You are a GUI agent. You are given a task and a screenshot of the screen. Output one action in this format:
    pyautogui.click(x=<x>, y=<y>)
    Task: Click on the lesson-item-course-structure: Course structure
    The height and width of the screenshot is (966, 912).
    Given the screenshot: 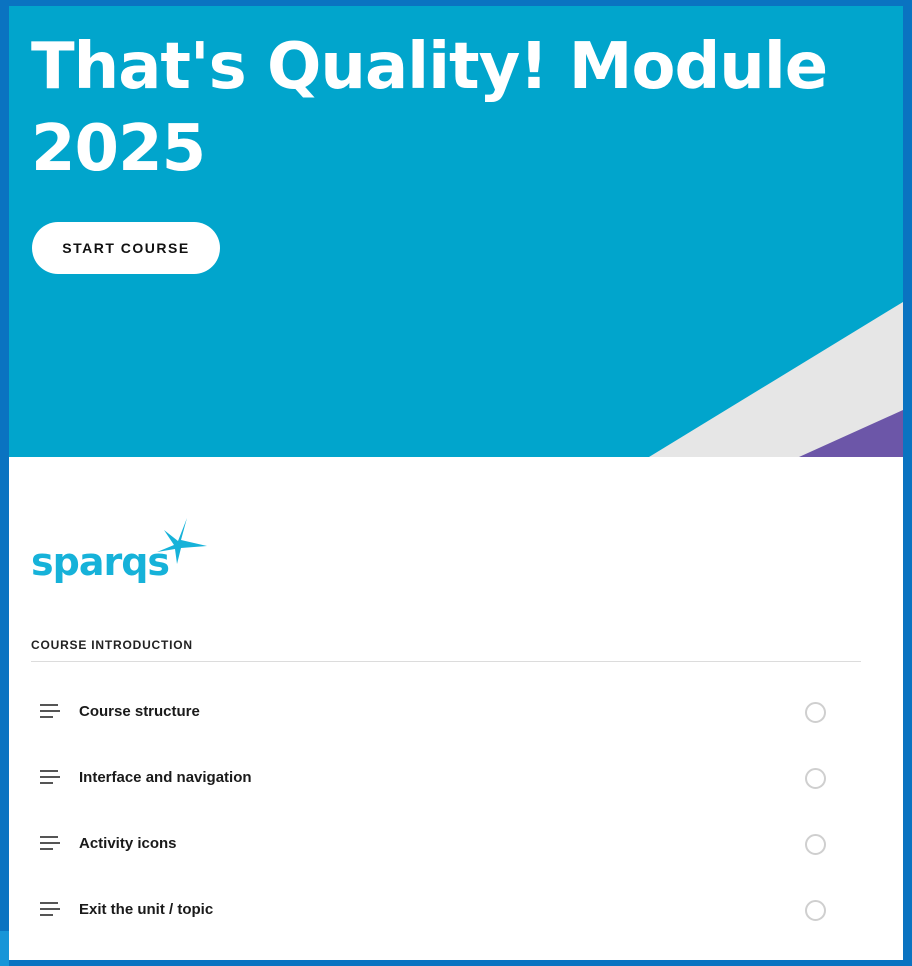 What is the action you would take?
    pyautogui.click(x=456, y=712)
    